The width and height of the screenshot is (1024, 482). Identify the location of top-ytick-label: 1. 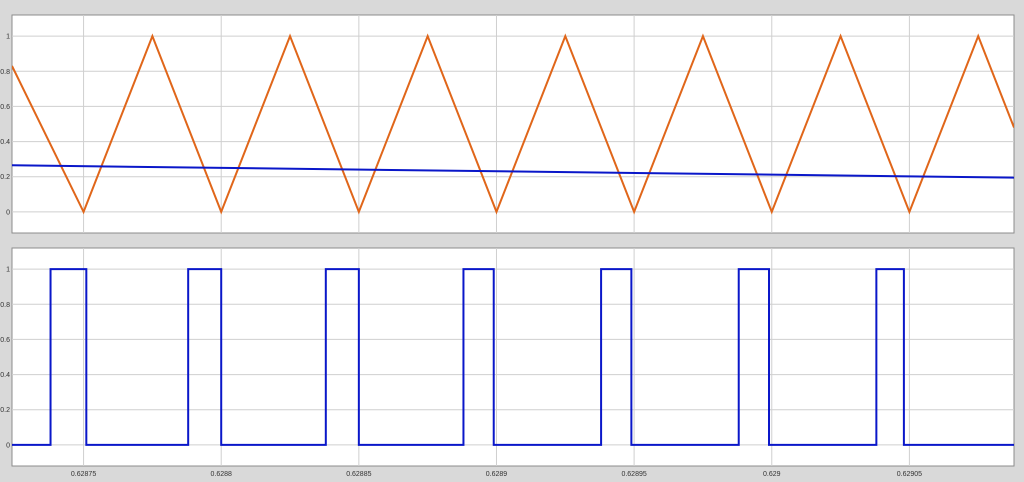
(8, 37).